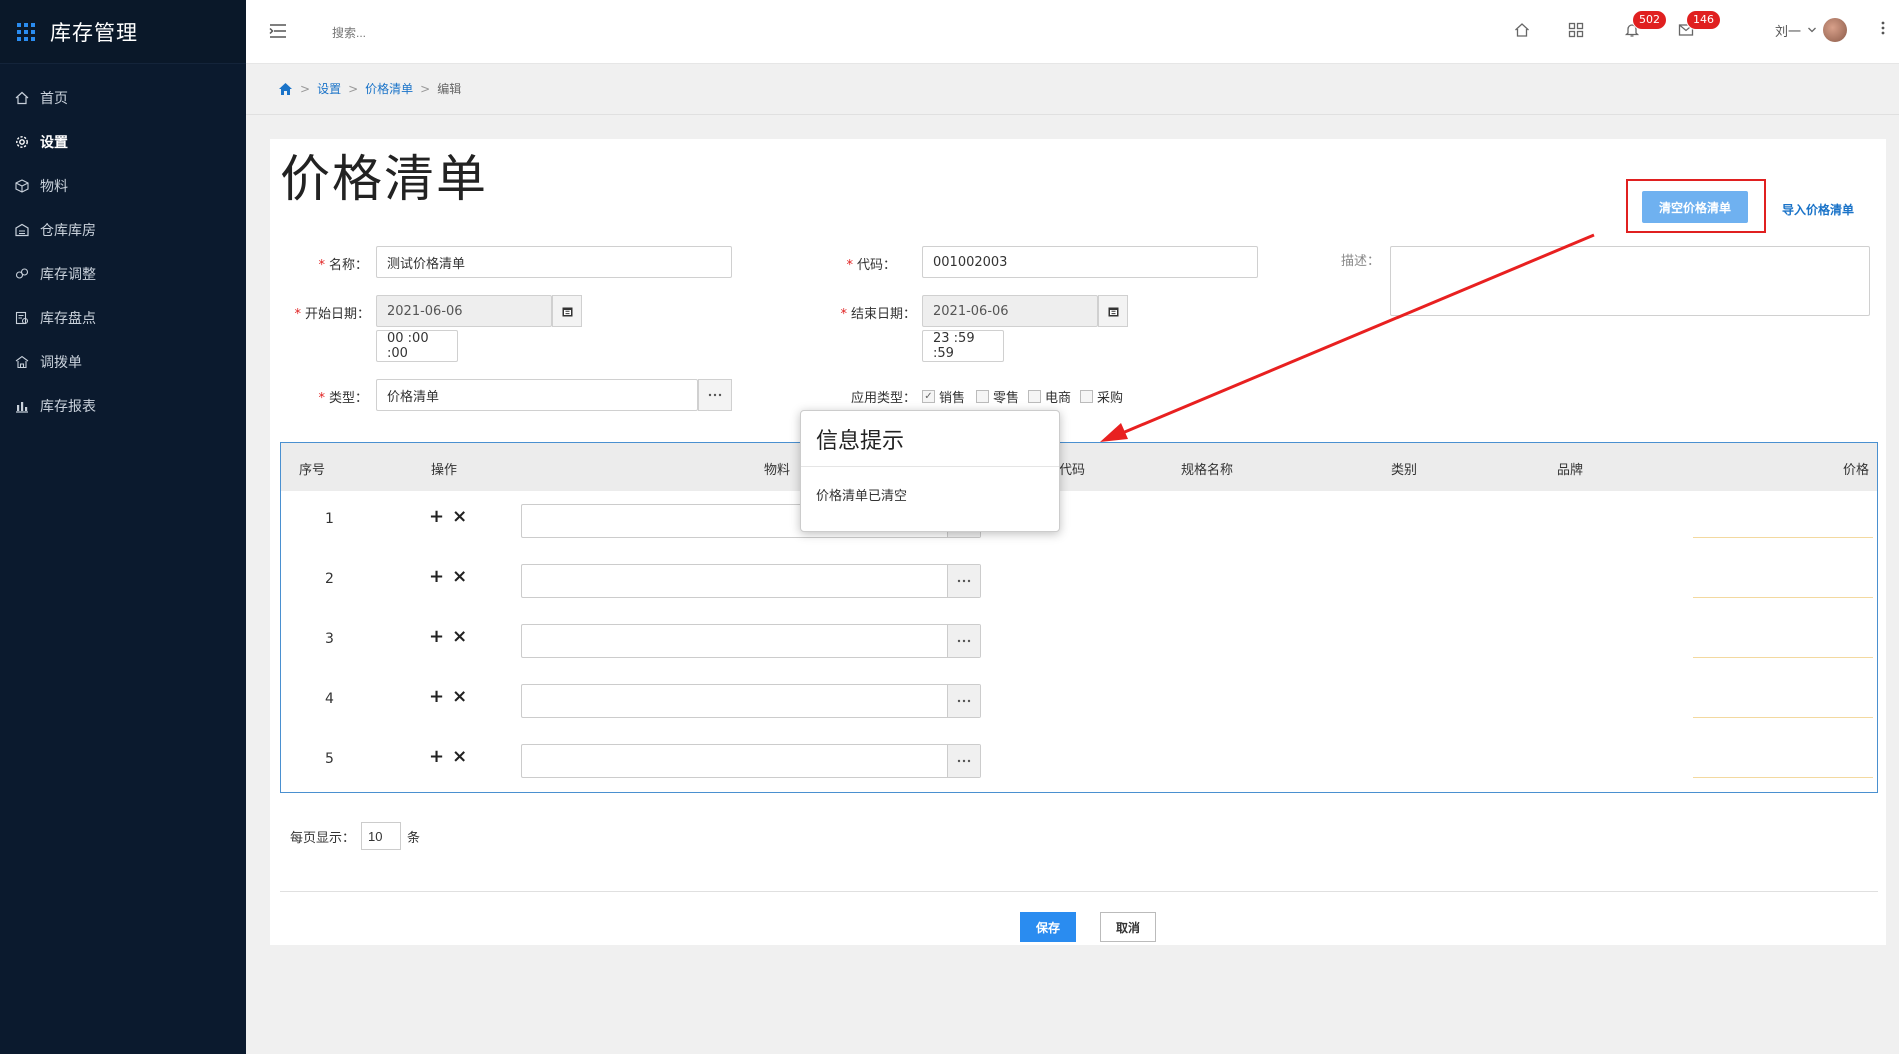 Image resolution: width=1899 pixels, height=1054 pixels. What do you see at coordinates (930, 471) in the screenshot?
I see `info-dialog: 信息提示 价格清单已清空` at bounding box center [930, 471].